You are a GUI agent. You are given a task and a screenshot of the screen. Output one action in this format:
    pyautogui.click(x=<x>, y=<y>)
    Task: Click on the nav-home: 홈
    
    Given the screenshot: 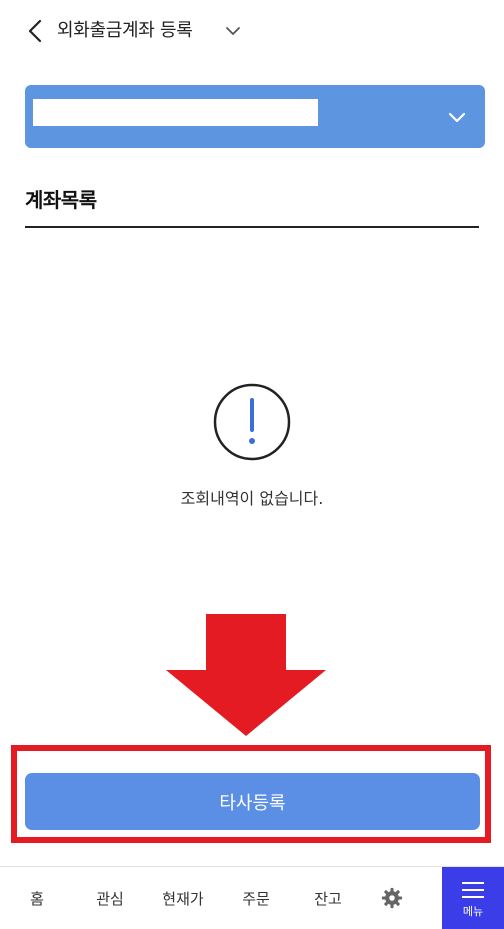 What is the action you would take?
    pyautogui.click(x=37, y=898)
    